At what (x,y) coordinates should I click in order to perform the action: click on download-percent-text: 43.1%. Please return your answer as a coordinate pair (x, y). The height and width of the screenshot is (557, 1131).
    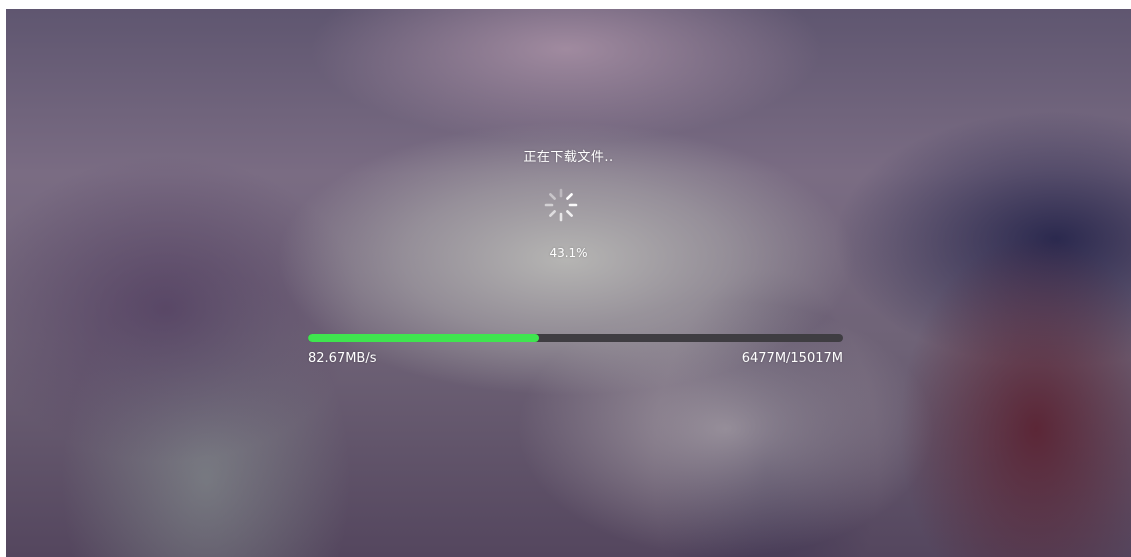
    Looking at the image, I should click on (568, 253).